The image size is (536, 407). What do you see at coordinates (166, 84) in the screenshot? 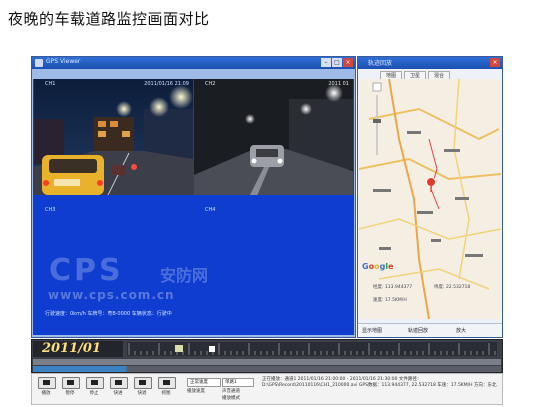
I see `camera-timestamp: 2011/01/16 21:09` at bounding box center [166, 84].